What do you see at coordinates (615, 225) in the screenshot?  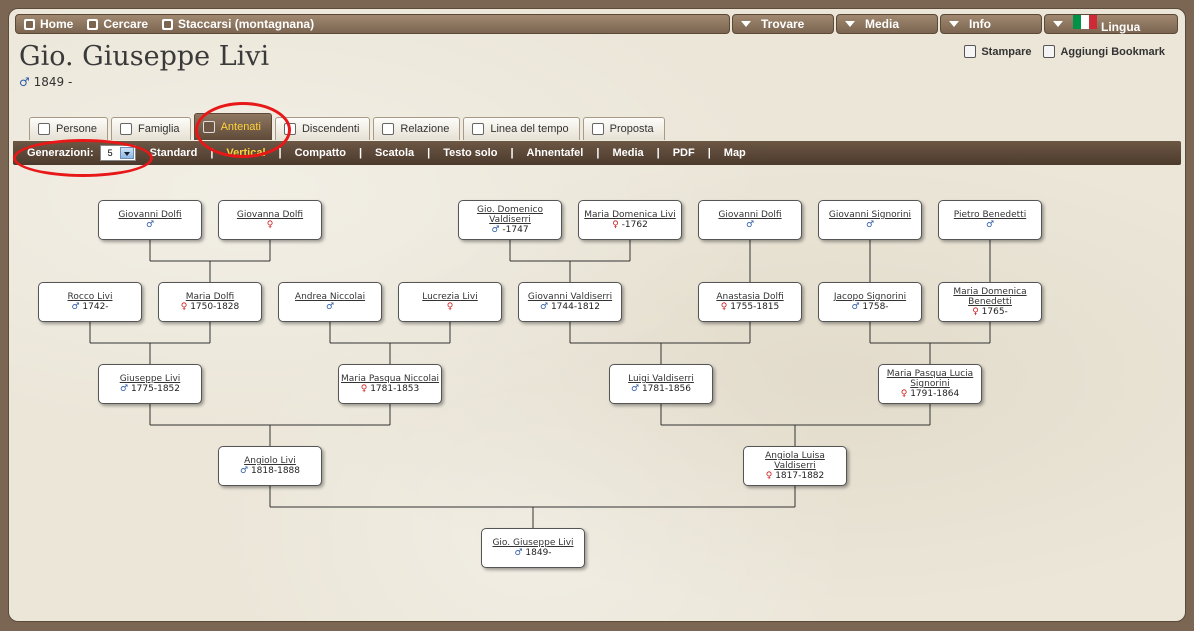 I see `female-icon: ♀` at bounding box center [615, 225].